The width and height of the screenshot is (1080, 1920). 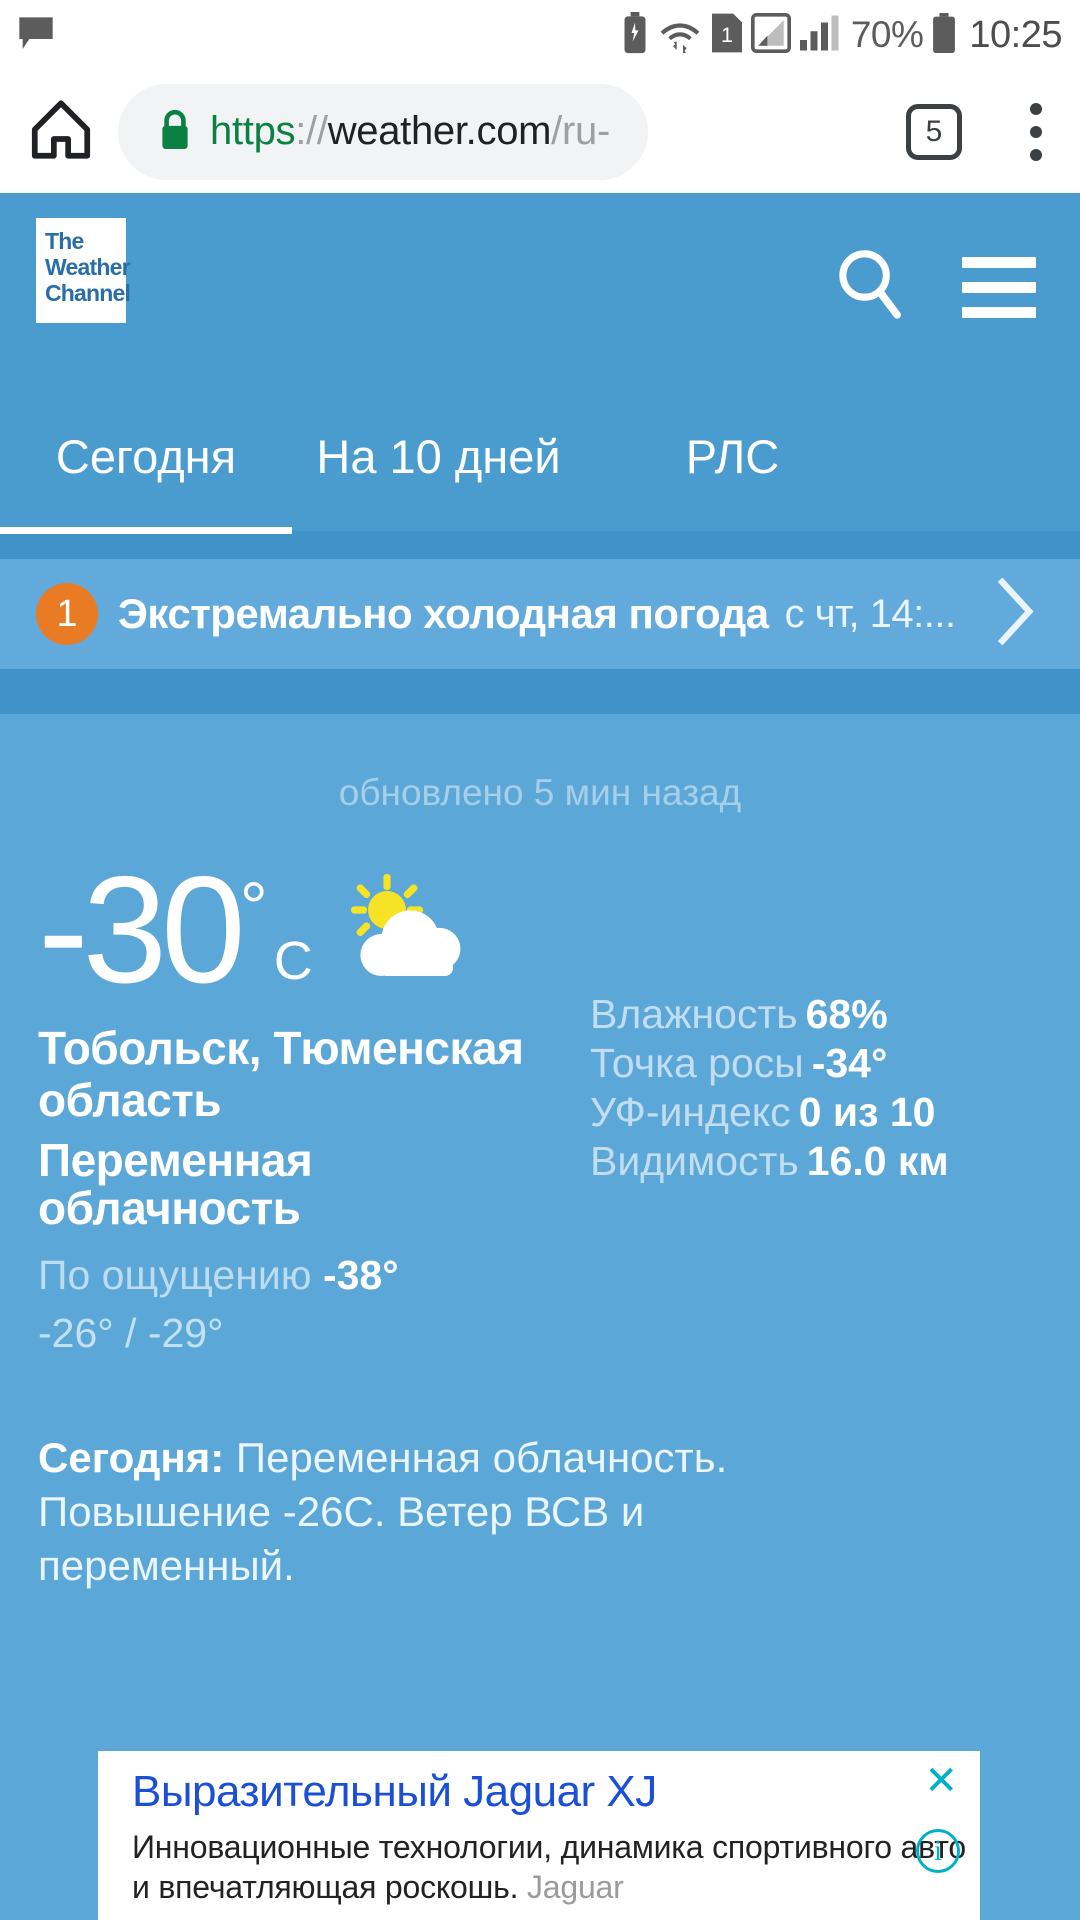 What do you see at coordinates (360, 1275) in the screenshot?
I see `feels-like-value: -38°` at bounding box center [360, 1275].